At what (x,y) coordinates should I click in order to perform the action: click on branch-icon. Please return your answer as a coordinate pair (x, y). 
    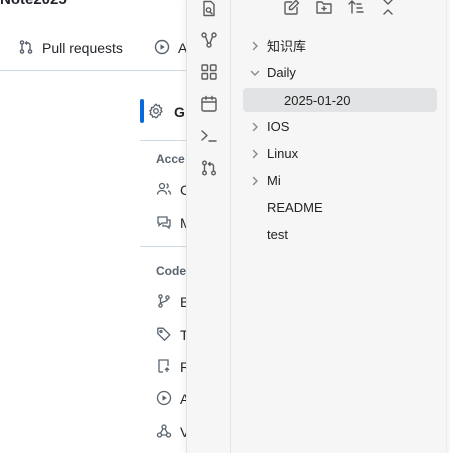
    Looking at the image, I should click on (164, 302).